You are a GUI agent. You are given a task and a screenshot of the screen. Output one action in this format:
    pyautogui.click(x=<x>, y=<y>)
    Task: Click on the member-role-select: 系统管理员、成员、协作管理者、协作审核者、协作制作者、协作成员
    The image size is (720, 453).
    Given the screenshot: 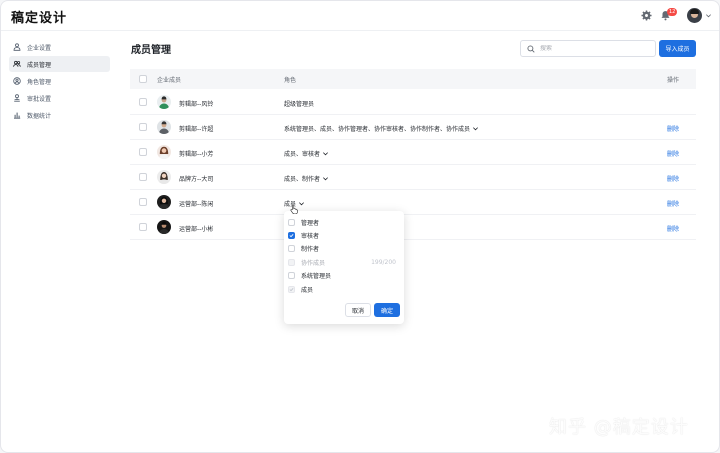 What is the action you would take?
    pyautogui.click(x=381, y=128)
    